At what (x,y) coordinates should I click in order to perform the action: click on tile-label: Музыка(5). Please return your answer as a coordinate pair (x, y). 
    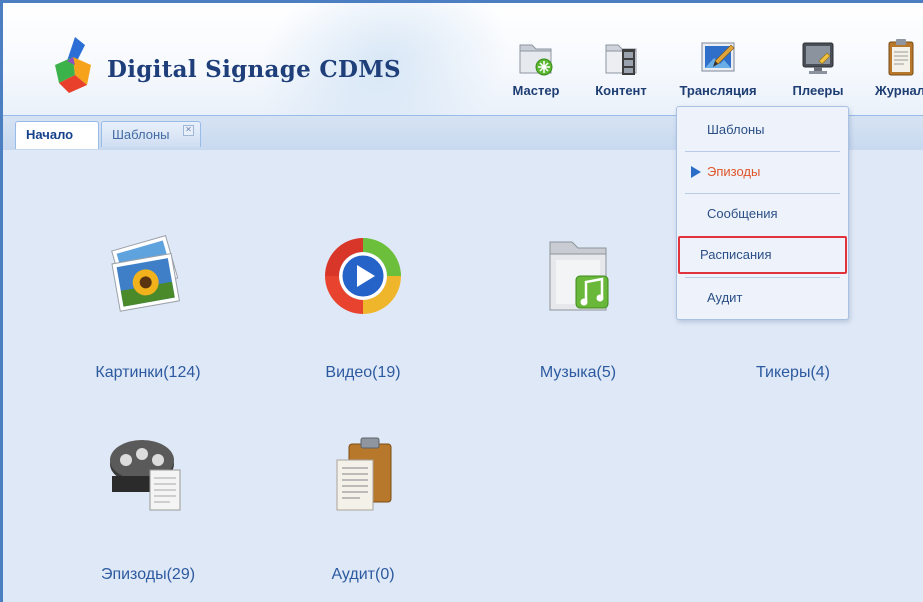
    Looking at the image, I should click on (578, 372).